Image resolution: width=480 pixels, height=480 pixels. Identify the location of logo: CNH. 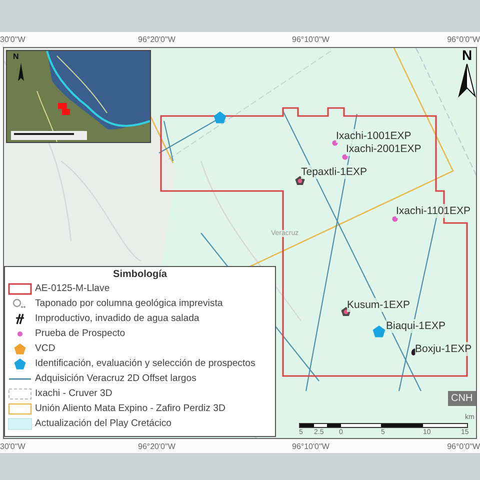
(462, 398).